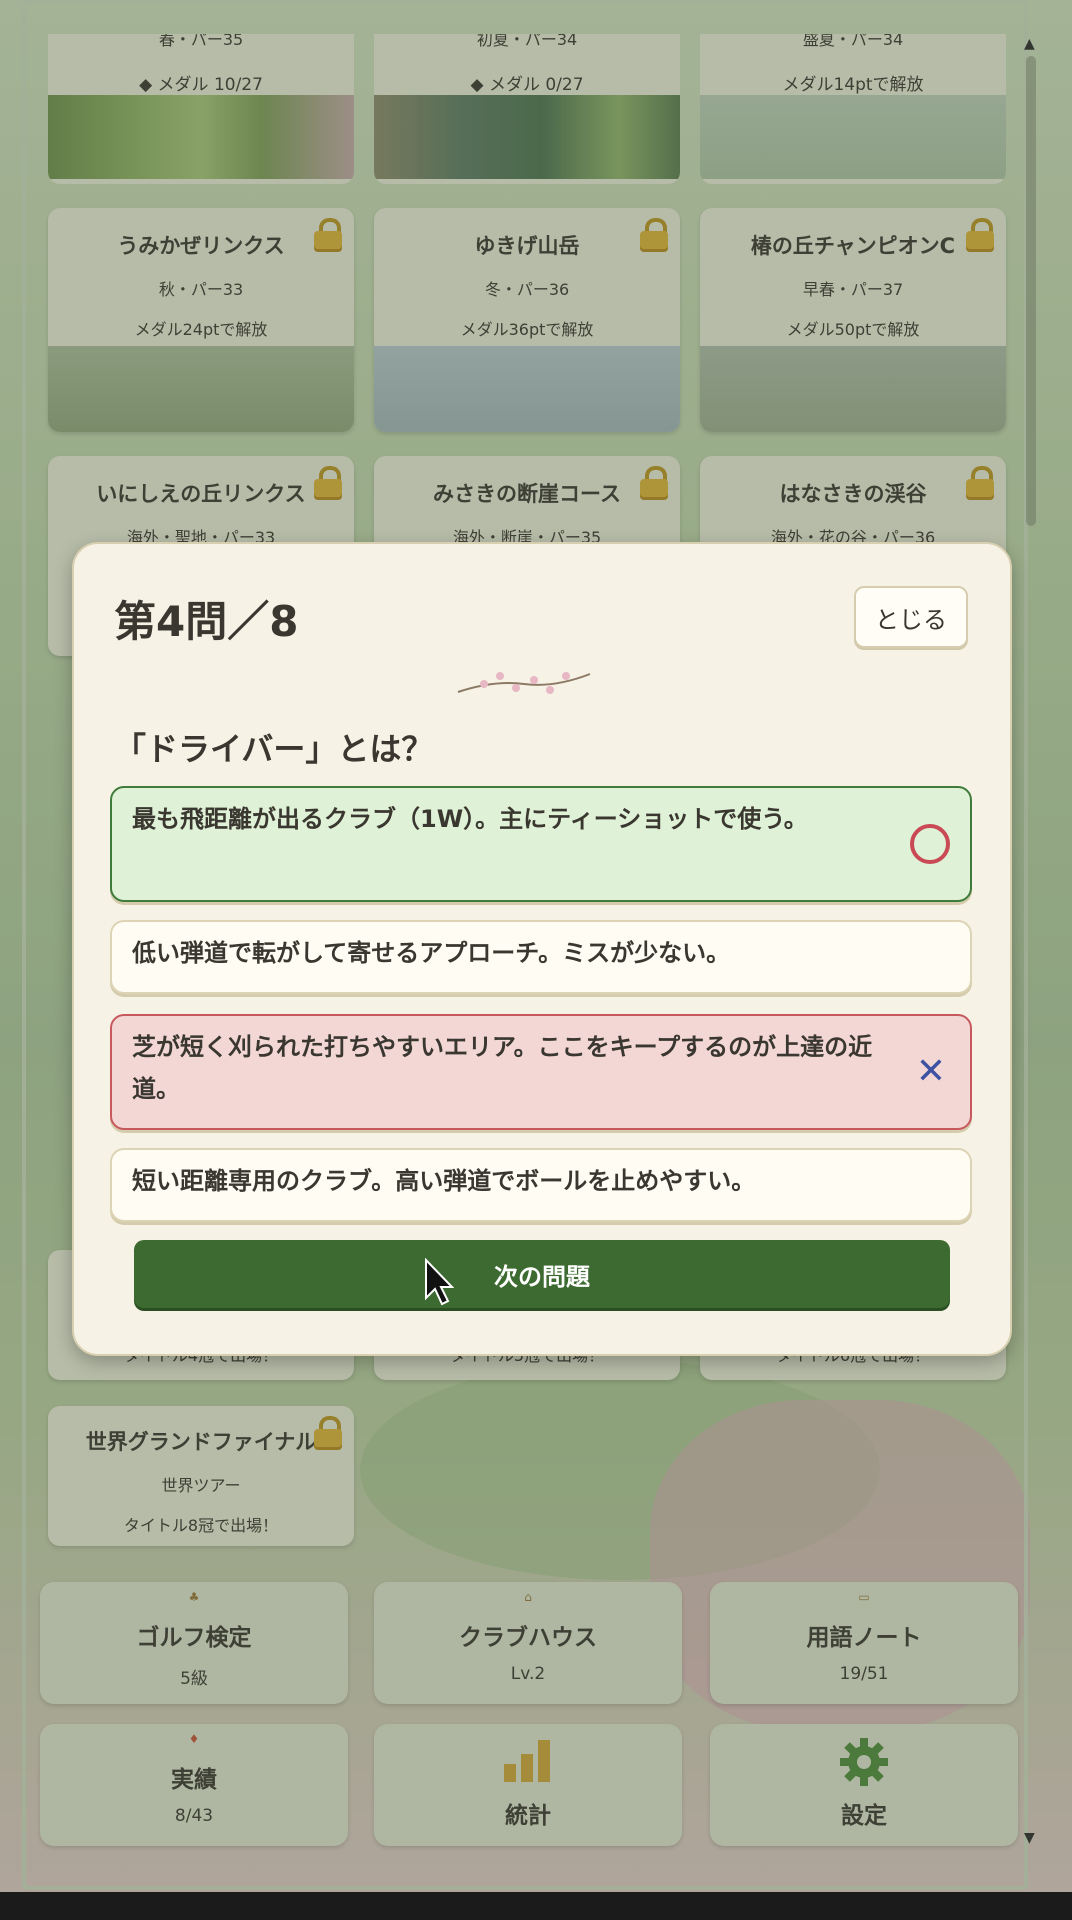 This screenshot has width=1072, height=1920. I want to click on answer-option-1: 最も飛距離が出るクラブ（1W）。主にティーショットで使う。, so click(541, 844).